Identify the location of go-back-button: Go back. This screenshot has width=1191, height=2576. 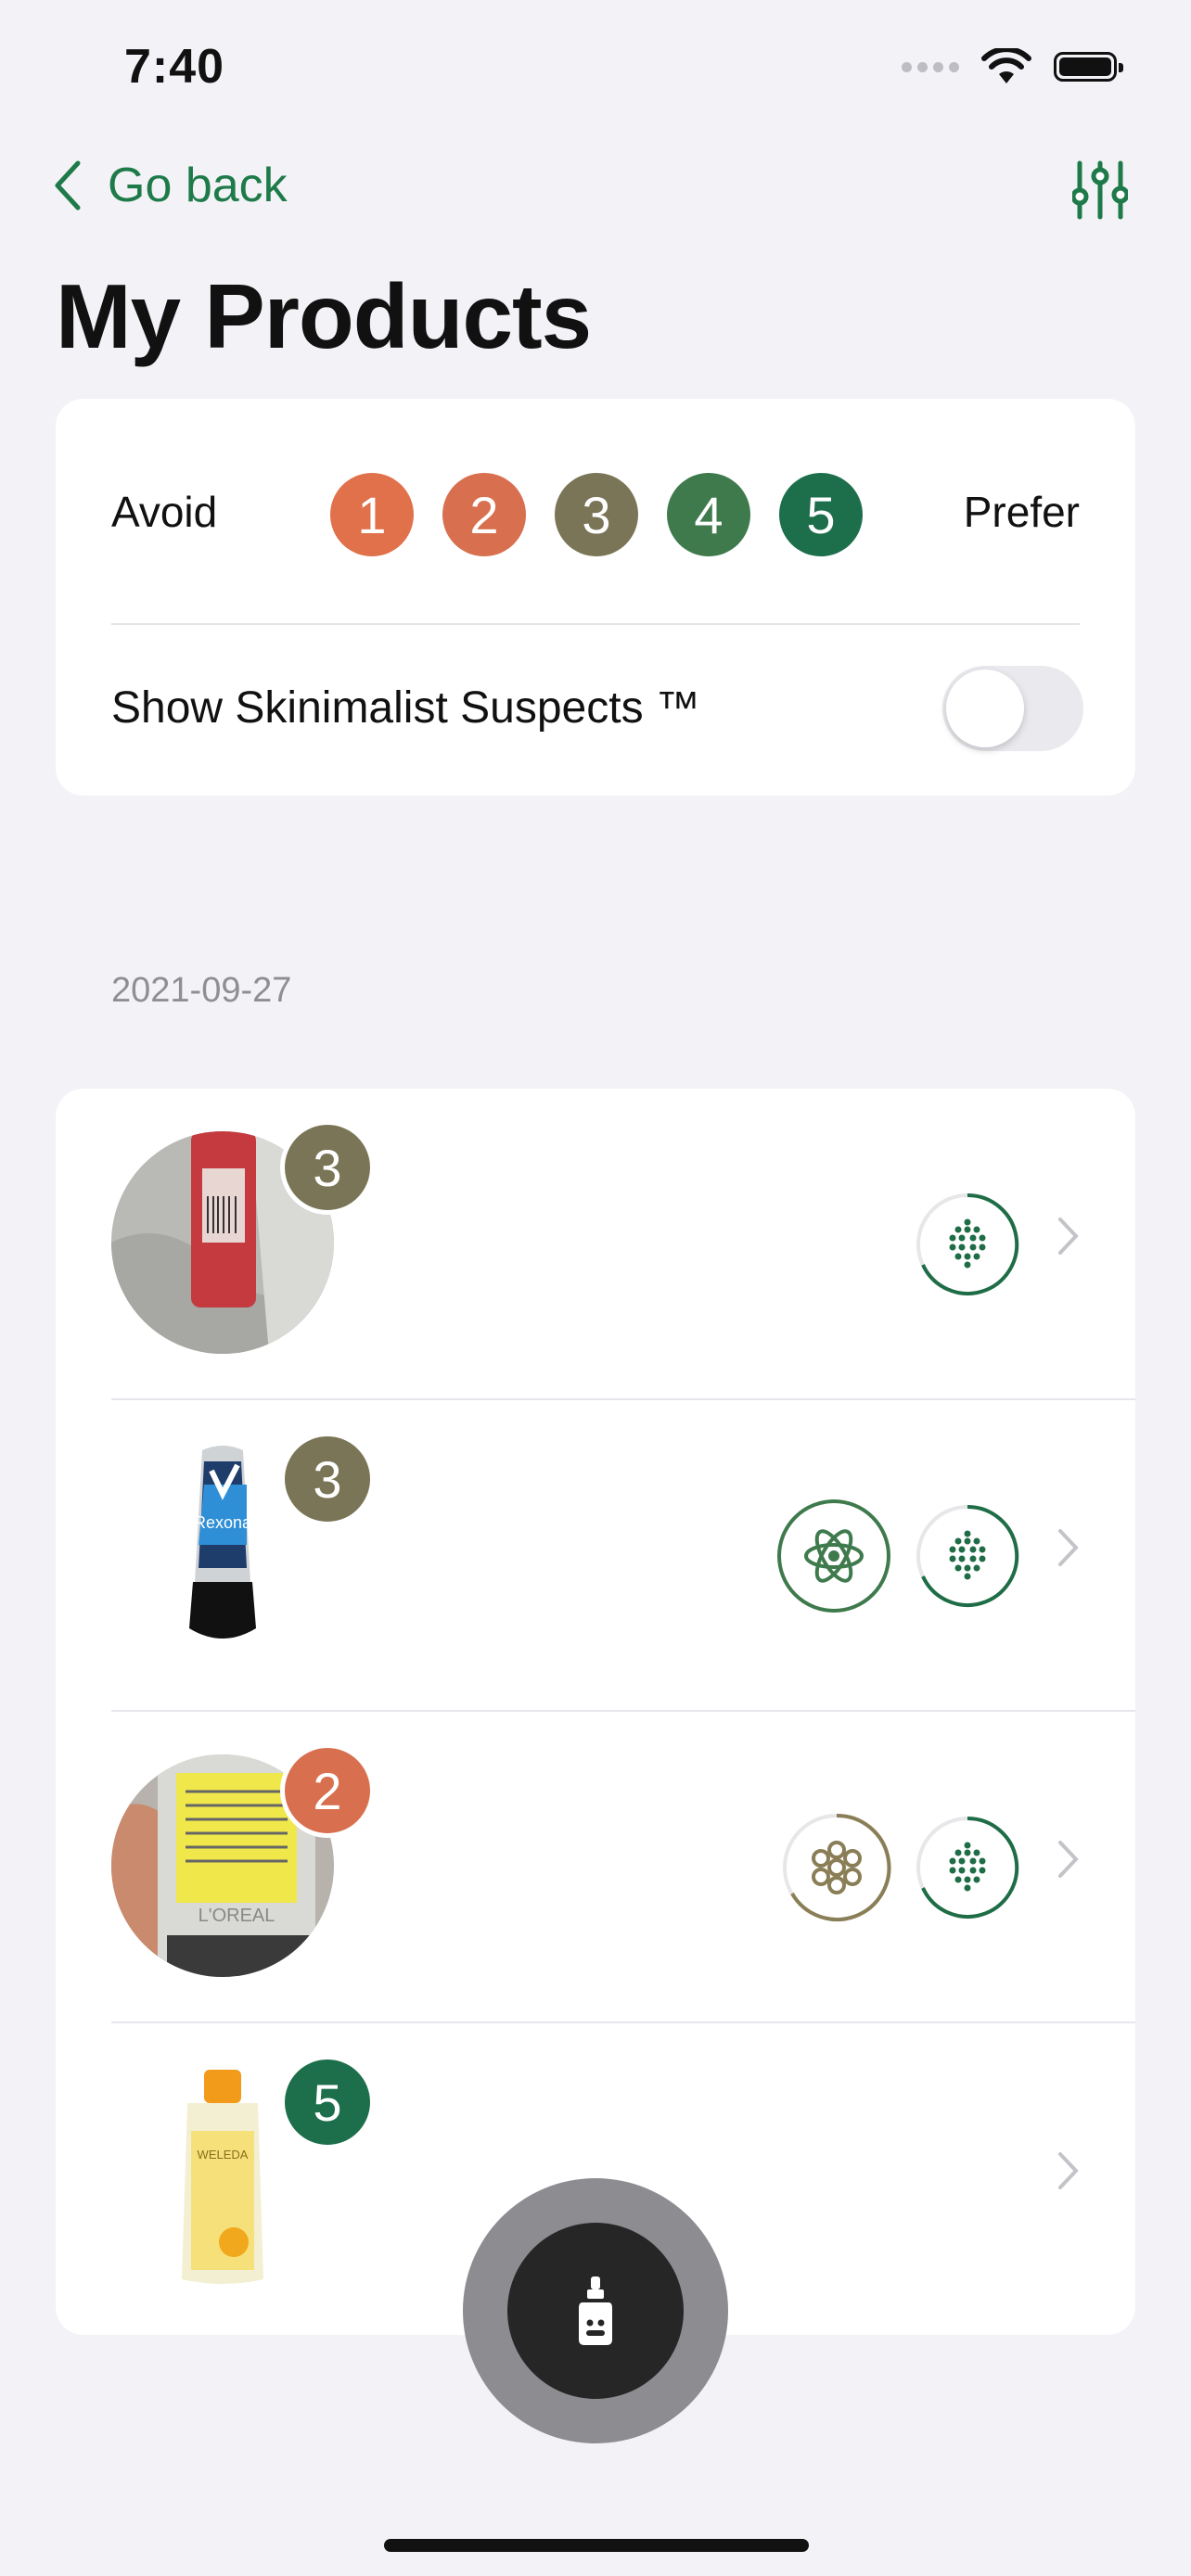
(171, 186).